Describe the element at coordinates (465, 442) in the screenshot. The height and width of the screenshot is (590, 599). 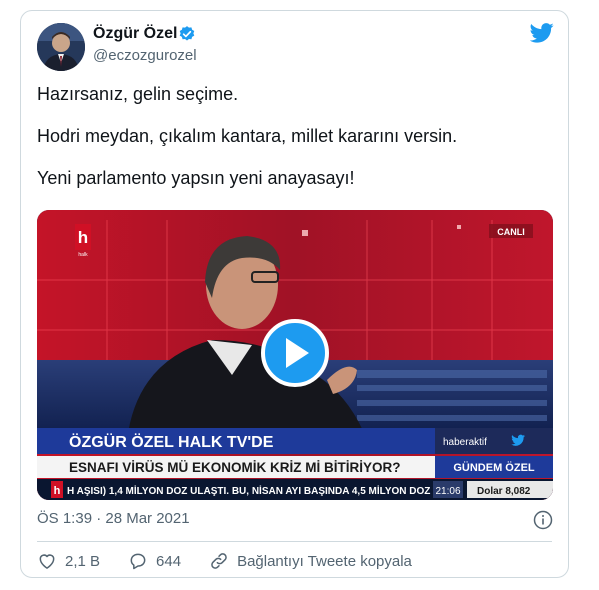
I see `source-tag: haberaktif` at that location.